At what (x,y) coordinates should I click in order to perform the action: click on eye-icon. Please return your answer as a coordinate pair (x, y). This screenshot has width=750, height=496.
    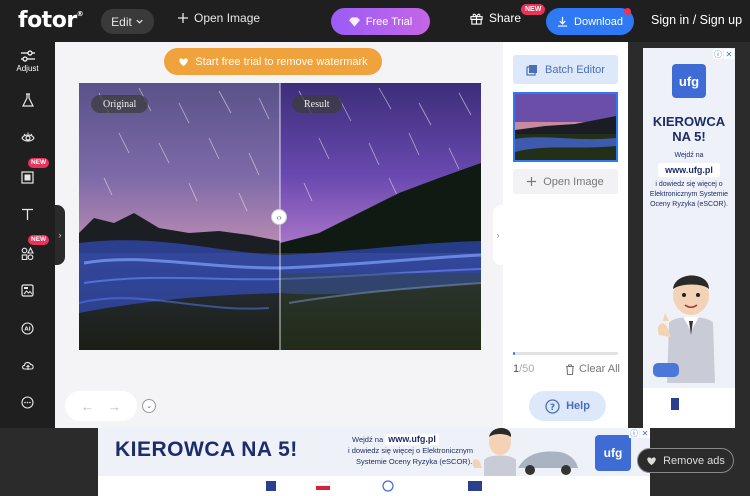
    Looking at the image, I should click on (27, 137).